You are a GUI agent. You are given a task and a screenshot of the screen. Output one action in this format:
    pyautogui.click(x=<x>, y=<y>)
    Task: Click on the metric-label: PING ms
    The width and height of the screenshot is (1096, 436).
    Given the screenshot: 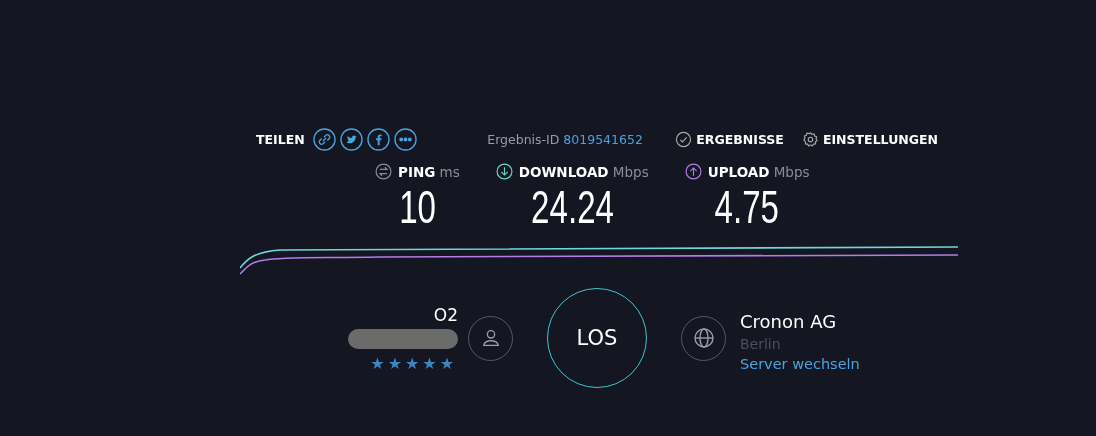 What is the action you would take?
    pyautogui.click(x=429, y=171)
    